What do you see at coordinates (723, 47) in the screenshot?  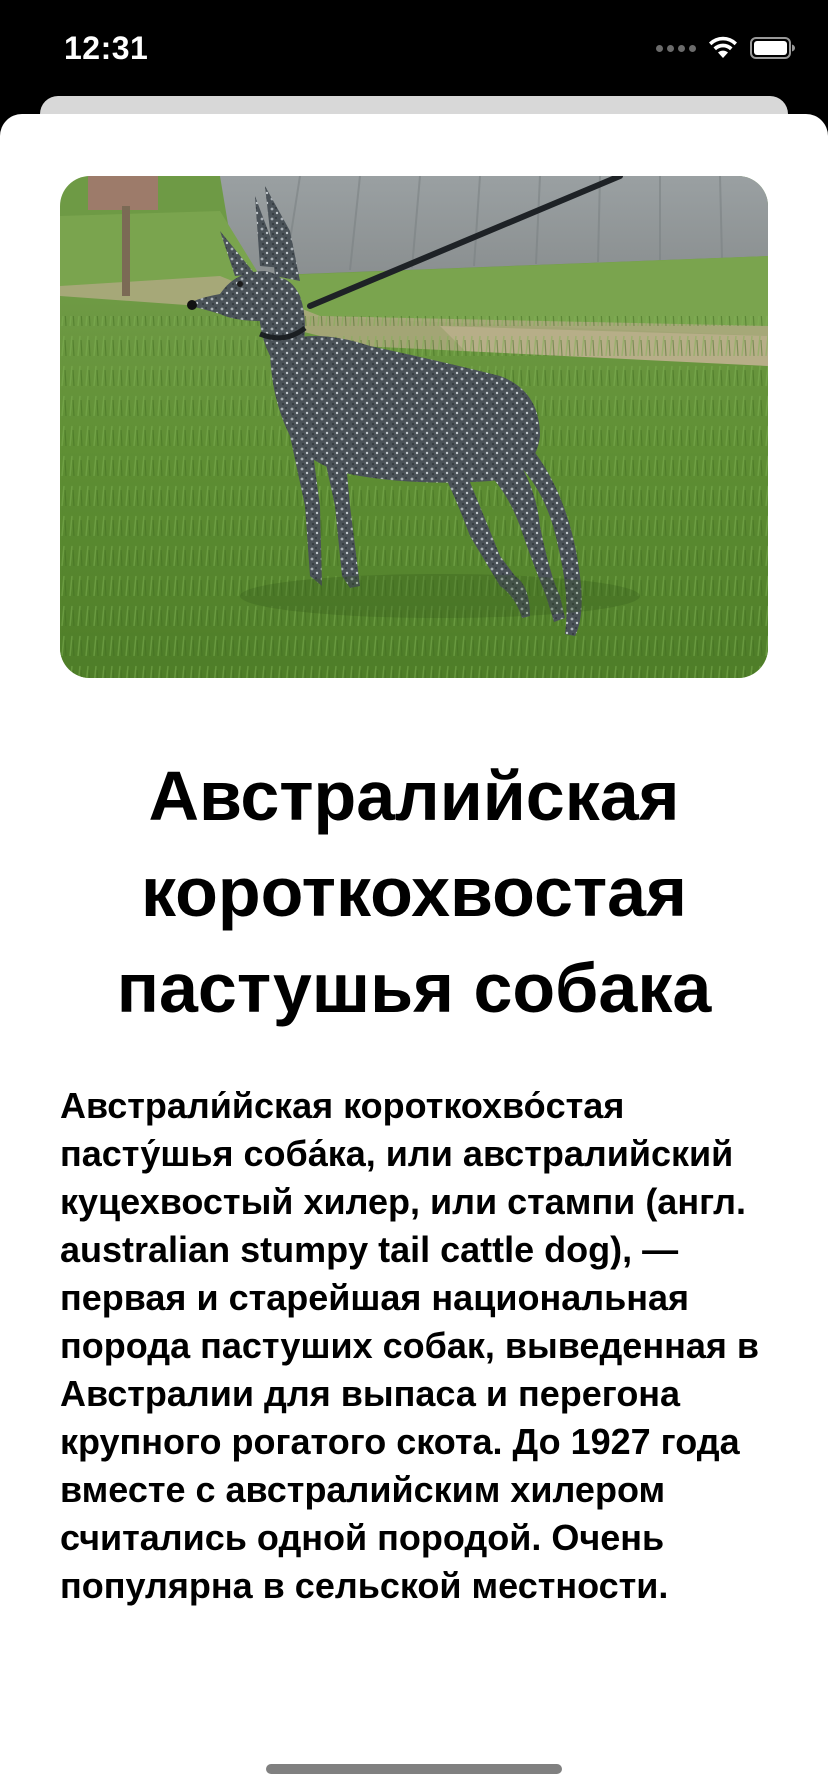 I see `wifi-icon` at bounding box center [723, 47].